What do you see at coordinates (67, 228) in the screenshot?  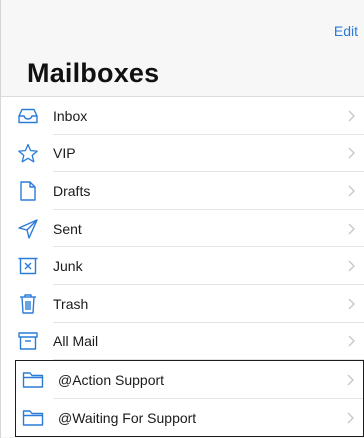 I see `mailbox-label: Sent` at bounding box center [67, 228].